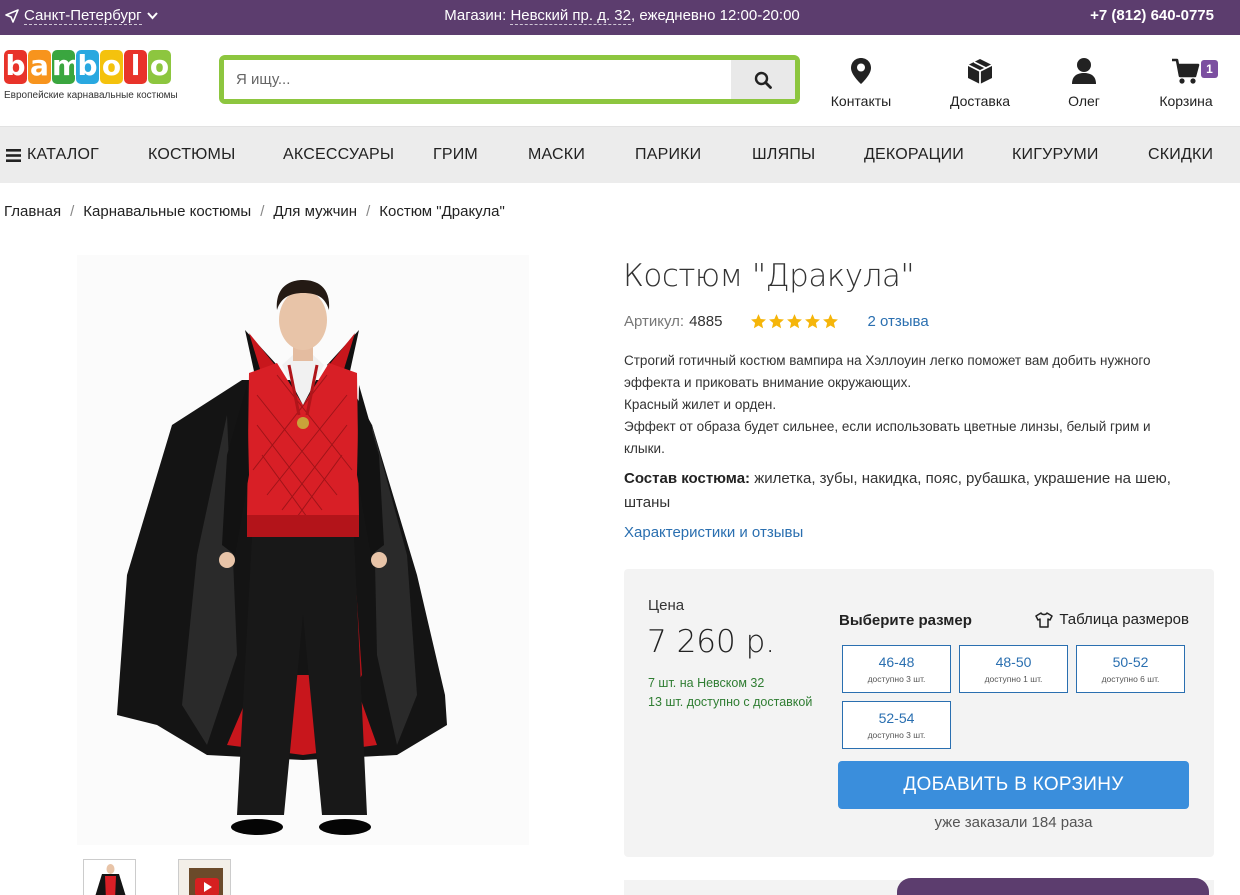  What do you see at coordinates (1209, 69) in the screenshot?
I see `cart-count-badge: 1` at bounding box center [1209, 69].